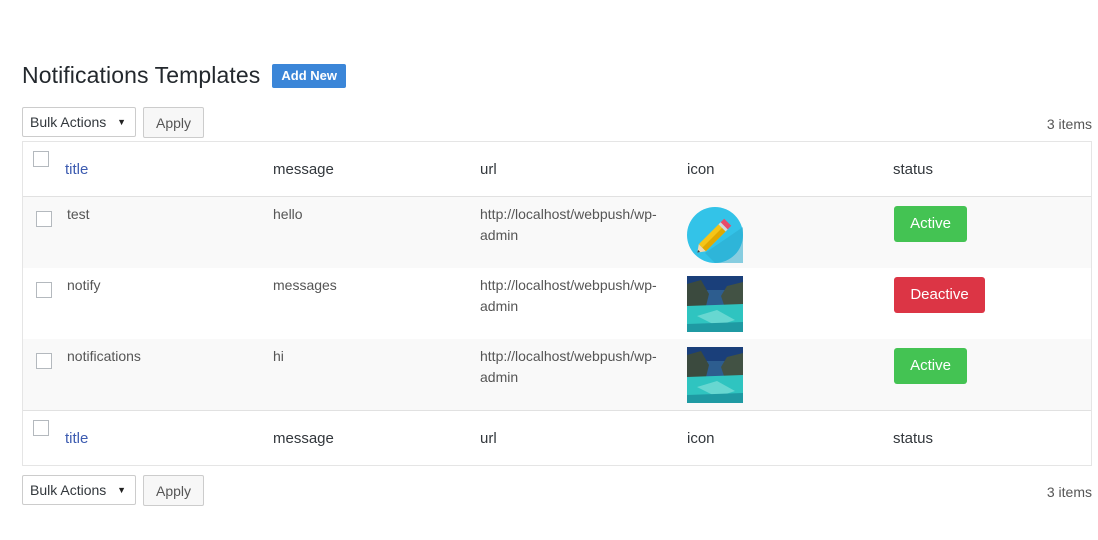 The height and width of the screenshot is (540, 1098). I want to click on column-footer-status: status, so click(913, 438).